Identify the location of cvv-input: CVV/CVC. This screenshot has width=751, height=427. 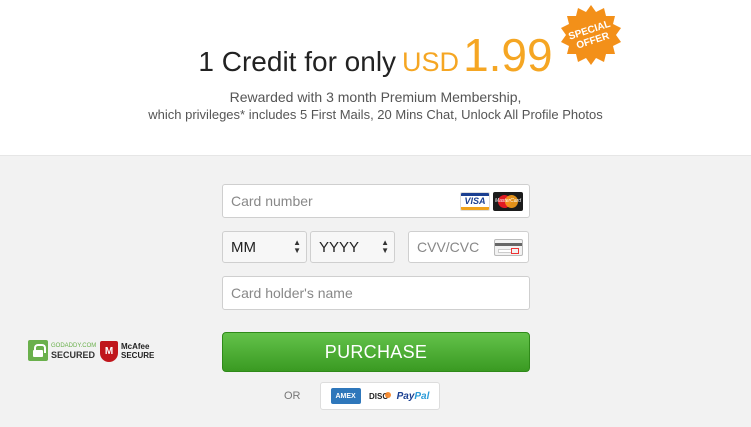
(468, 247).